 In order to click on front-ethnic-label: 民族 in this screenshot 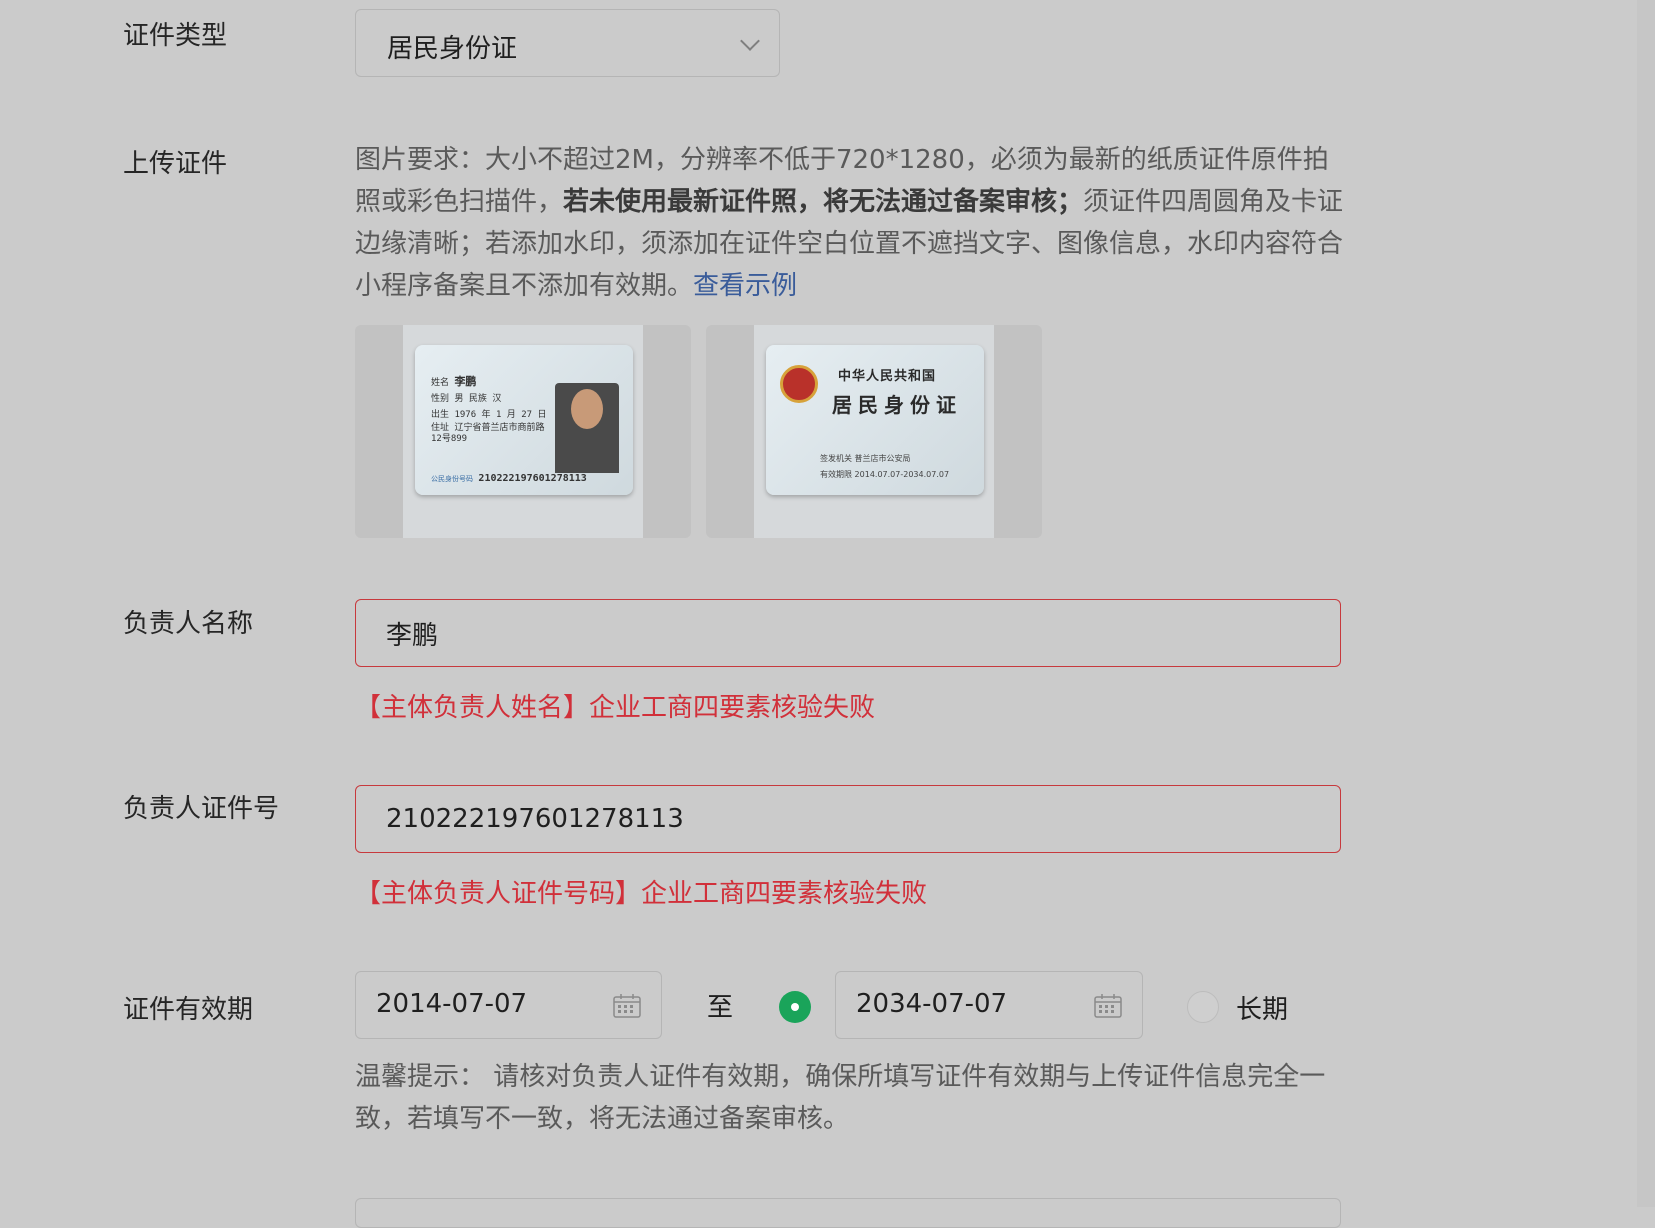, I will do `click(477, 399)`.